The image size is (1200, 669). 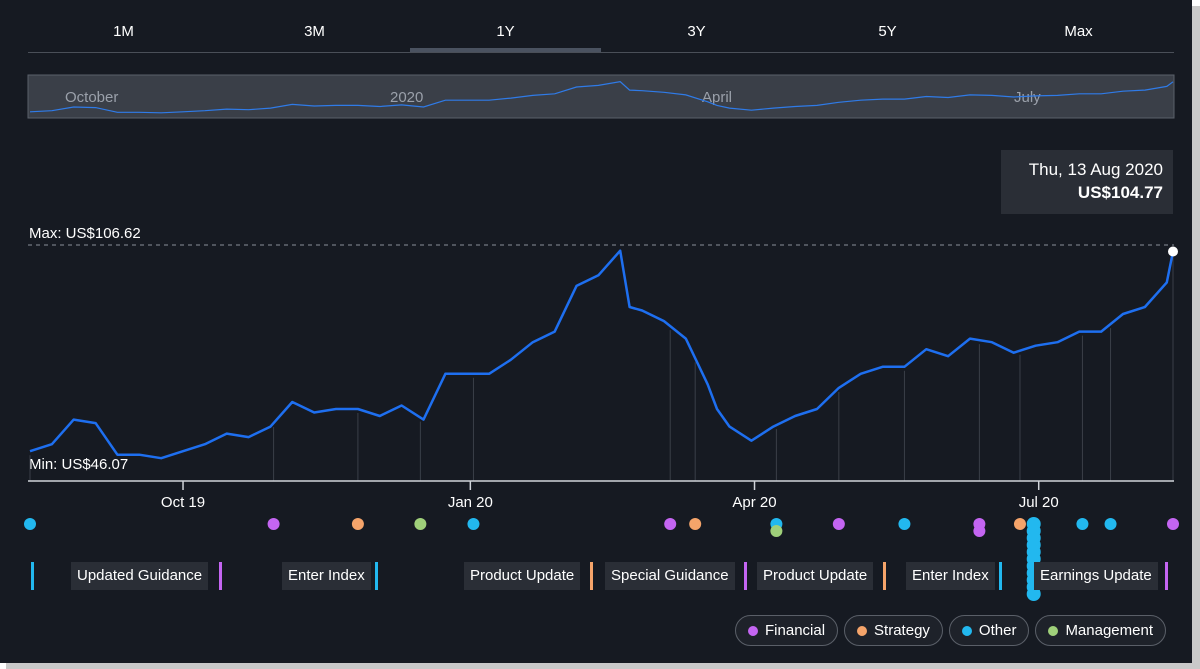 I want to click on event-tick-enter-index, so click(x=376, y=576).